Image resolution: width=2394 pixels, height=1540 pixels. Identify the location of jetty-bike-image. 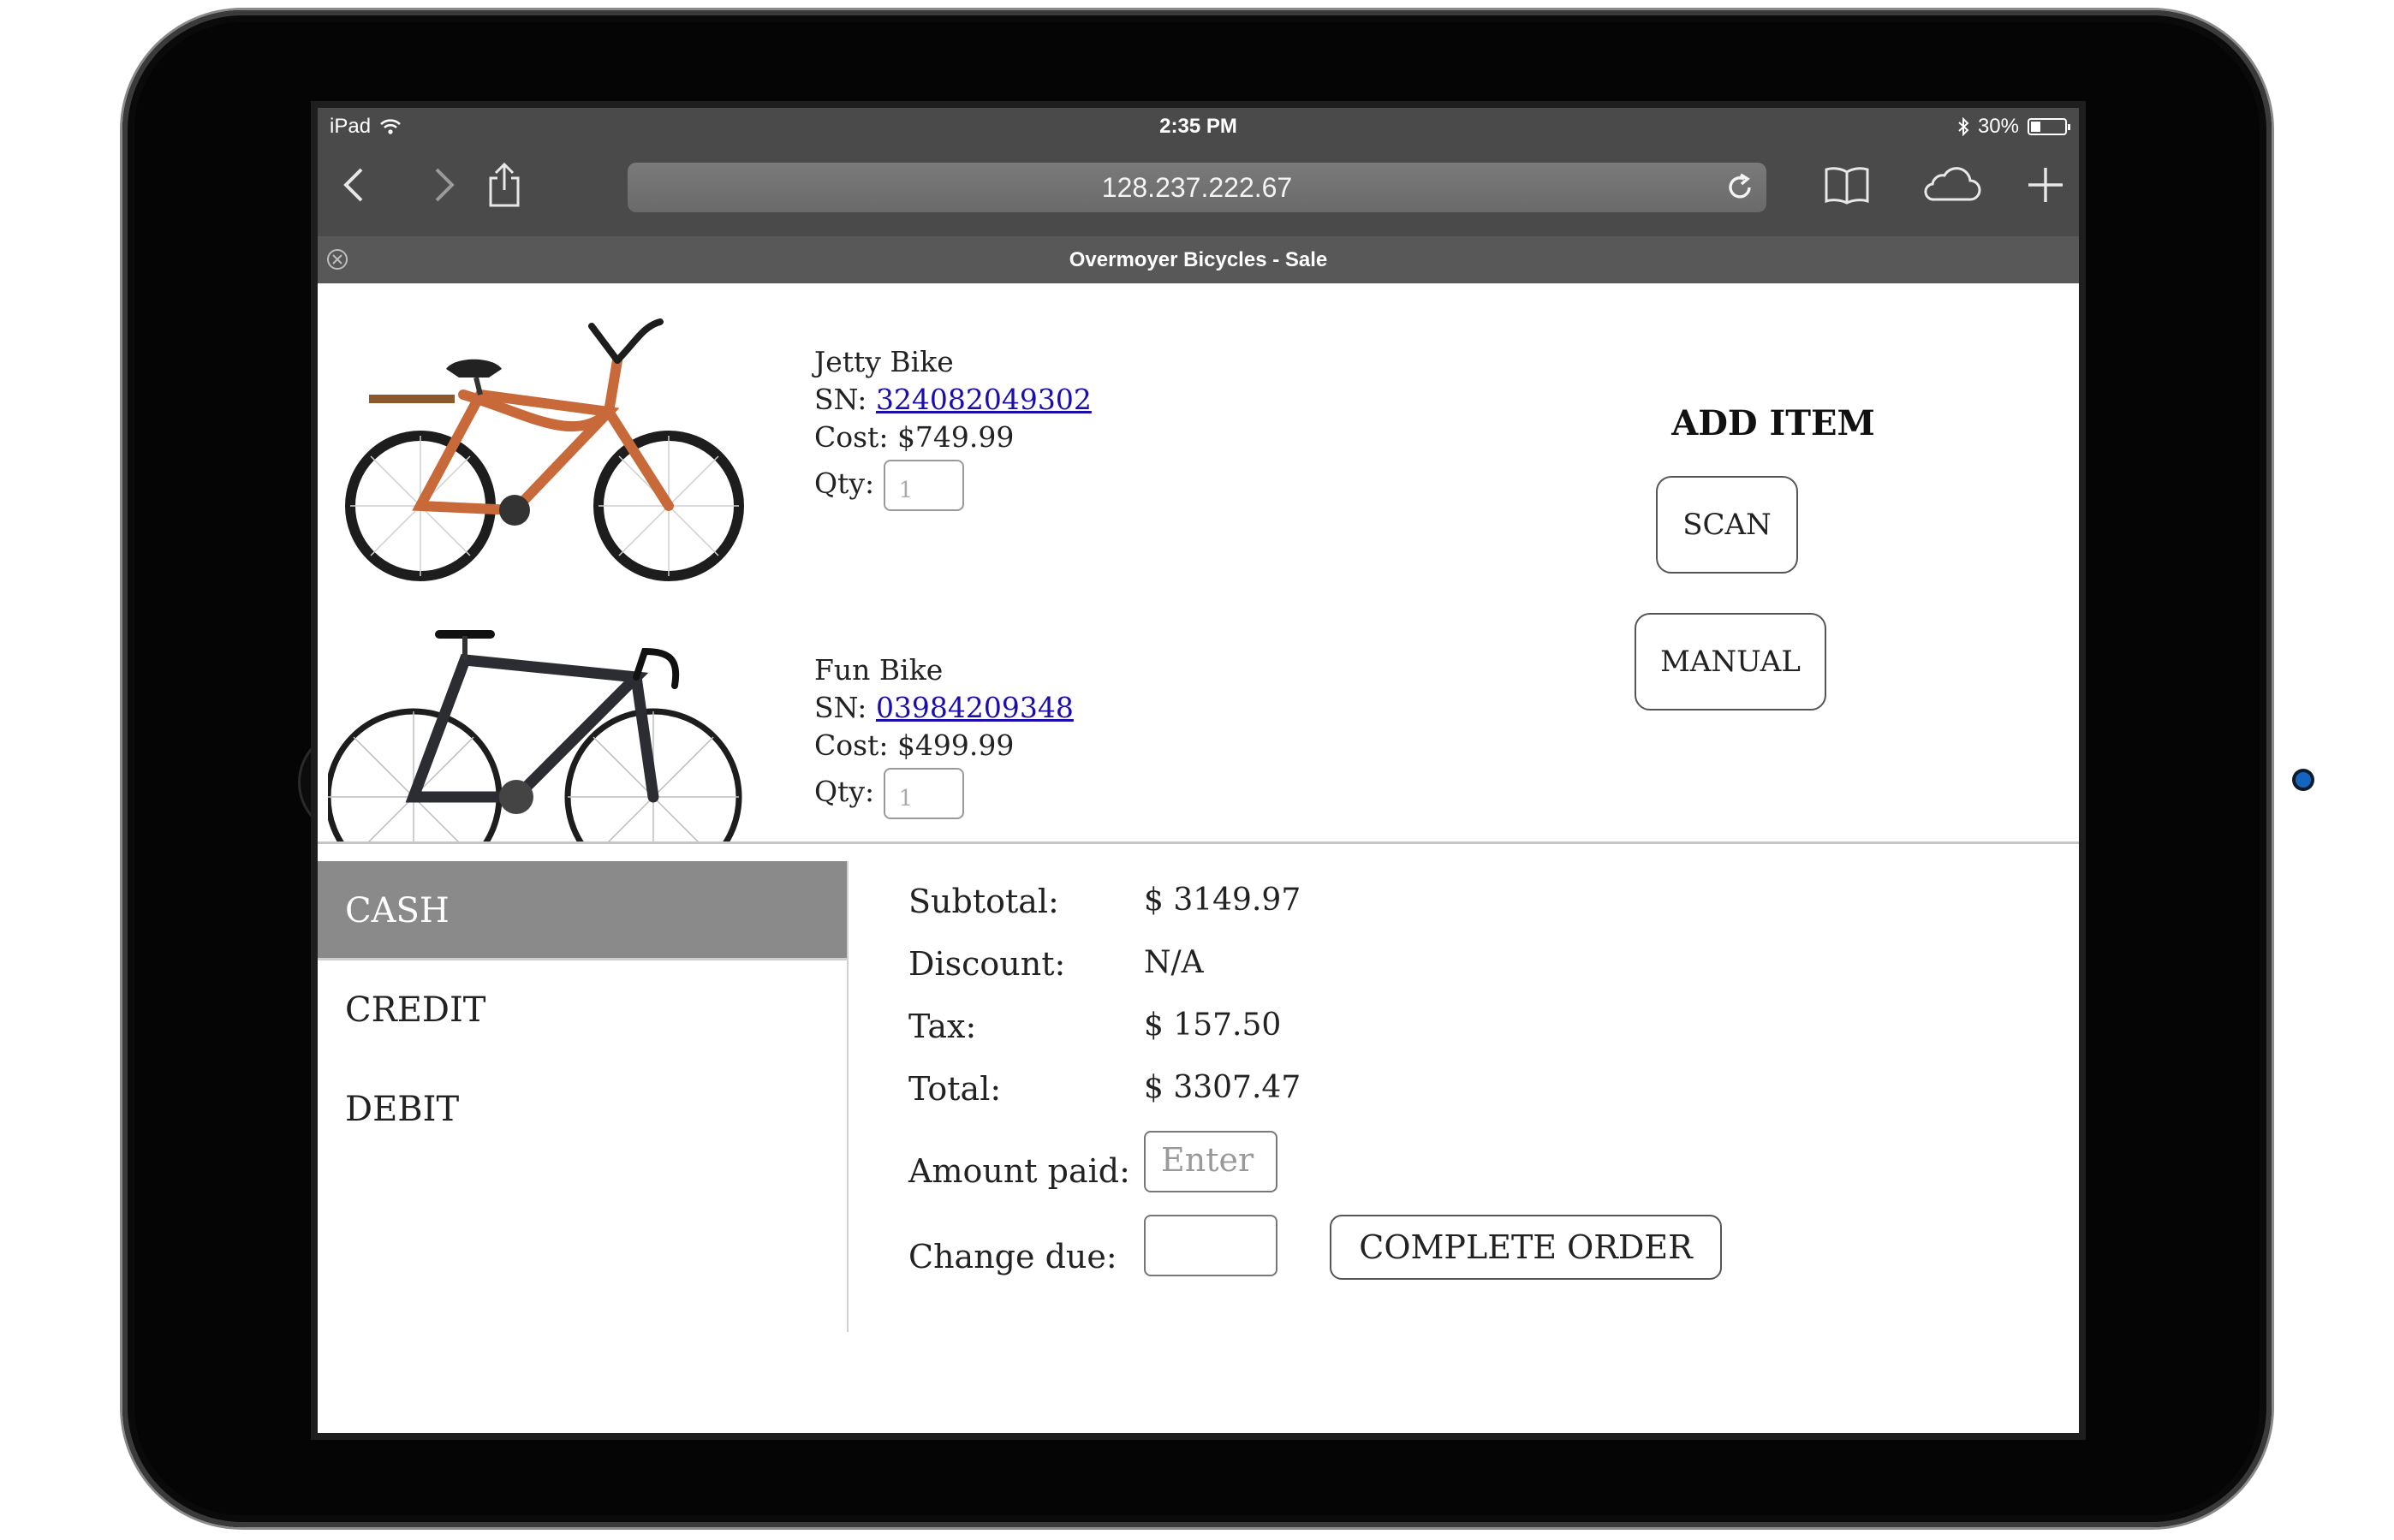
(544, 449).